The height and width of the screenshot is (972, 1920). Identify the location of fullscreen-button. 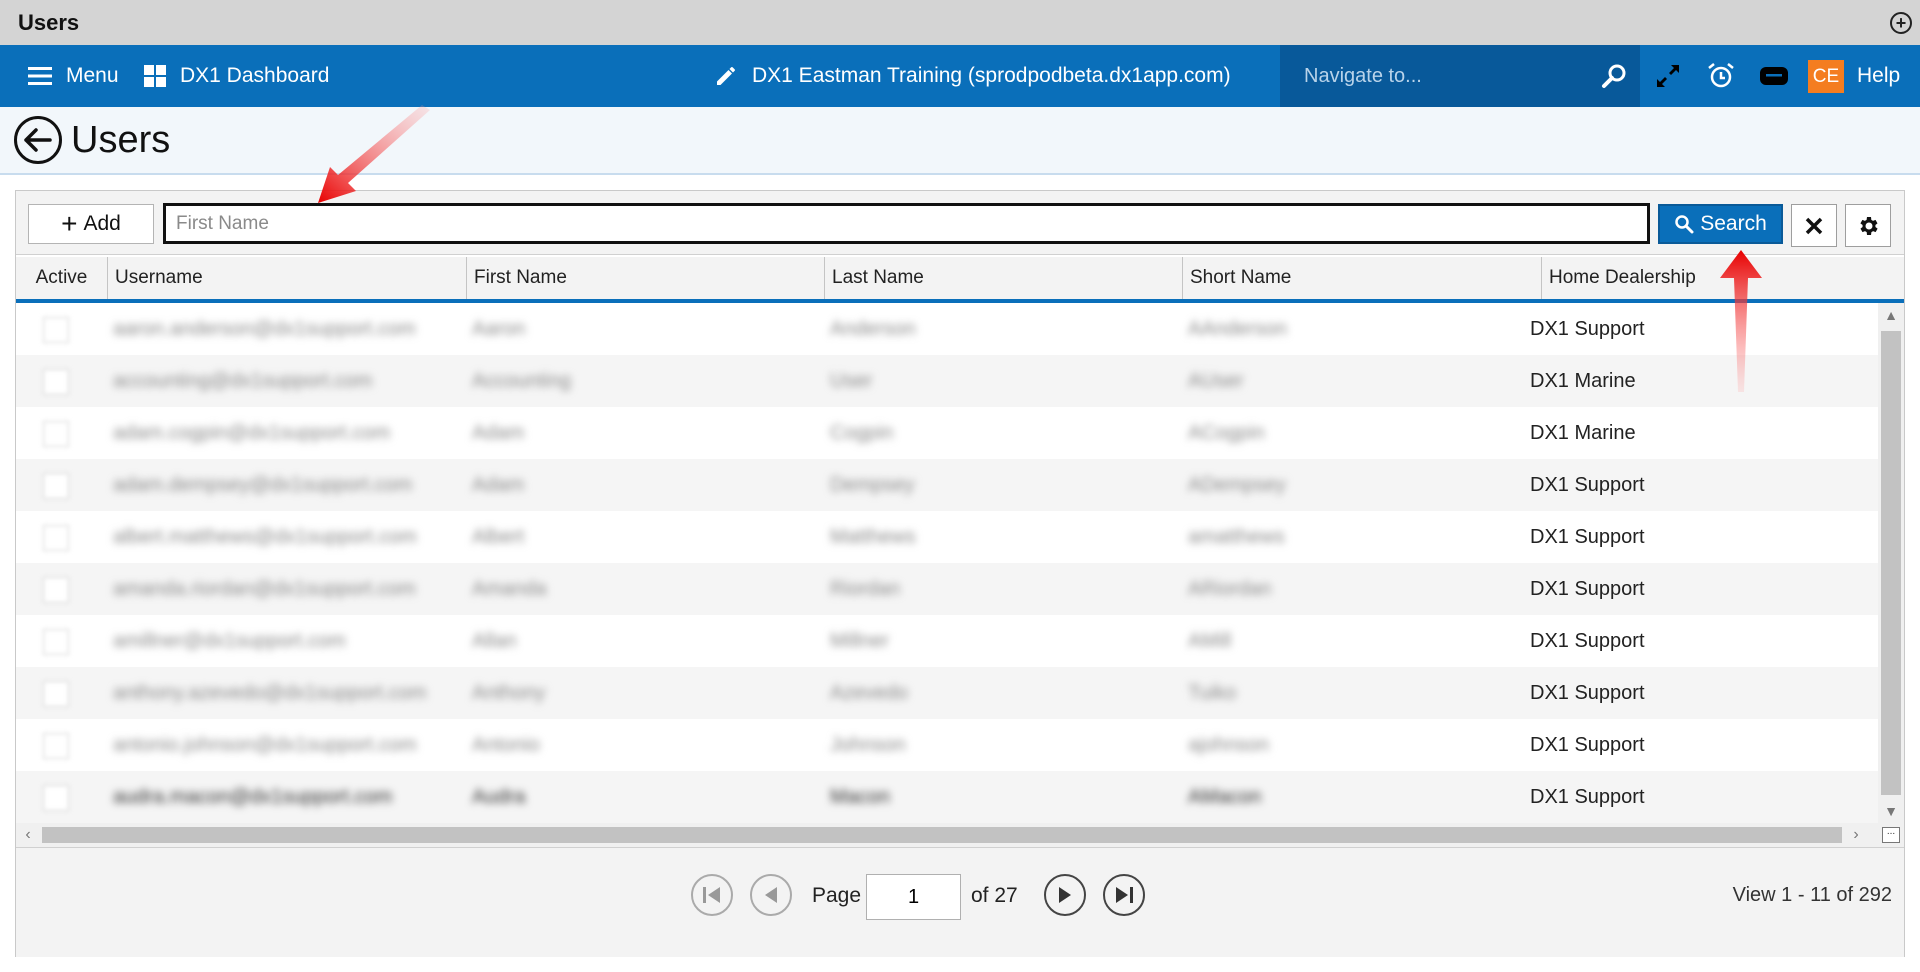
(1668, 76).